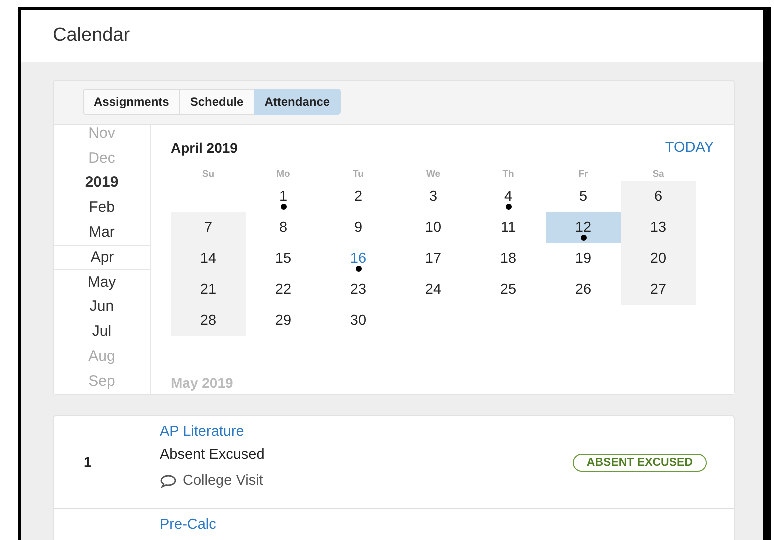 This screenshot has width=774, height=540. I want to click on day-number: 15, so click(283, 258).